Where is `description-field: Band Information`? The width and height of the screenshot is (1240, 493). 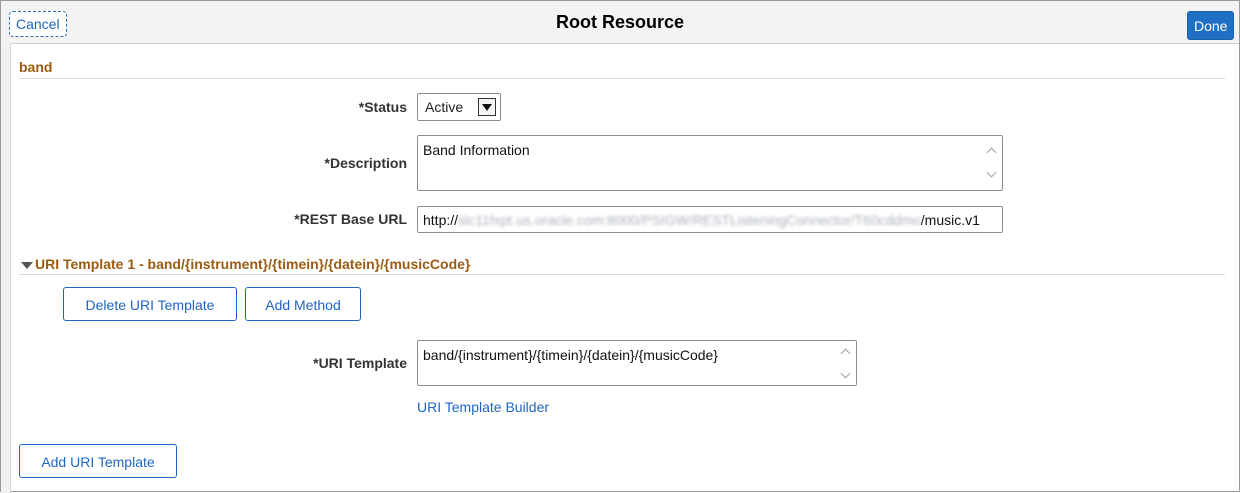 description-field: Band Information is located at coordinates (710, 163).